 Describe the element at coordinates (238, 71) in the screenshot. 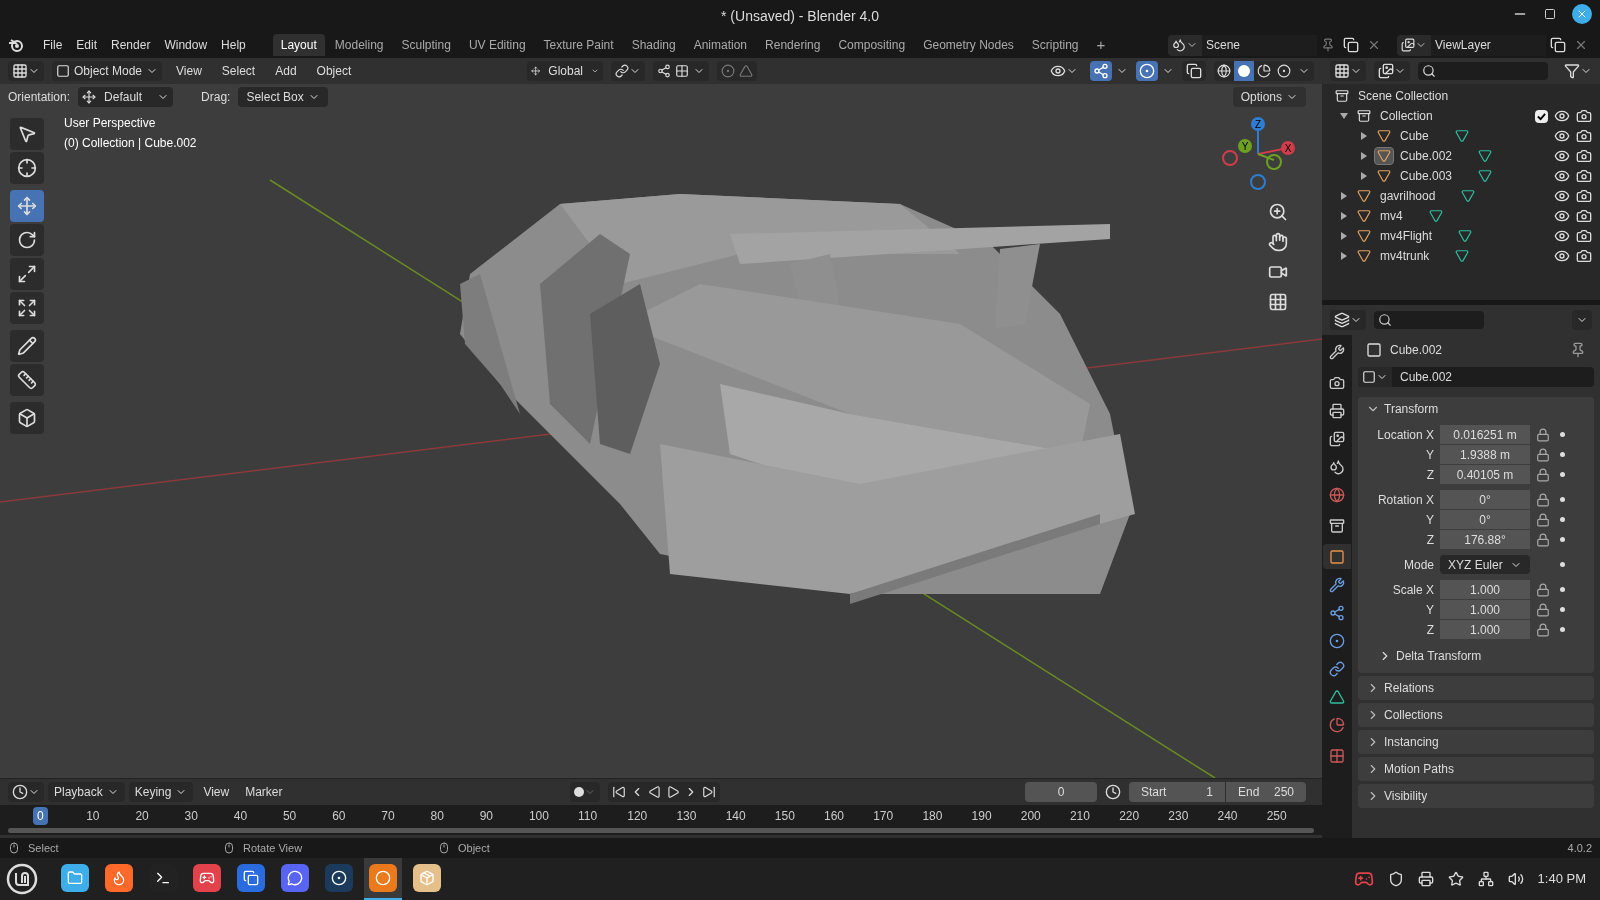

I see `viewport-menu-item: Select` at that location.